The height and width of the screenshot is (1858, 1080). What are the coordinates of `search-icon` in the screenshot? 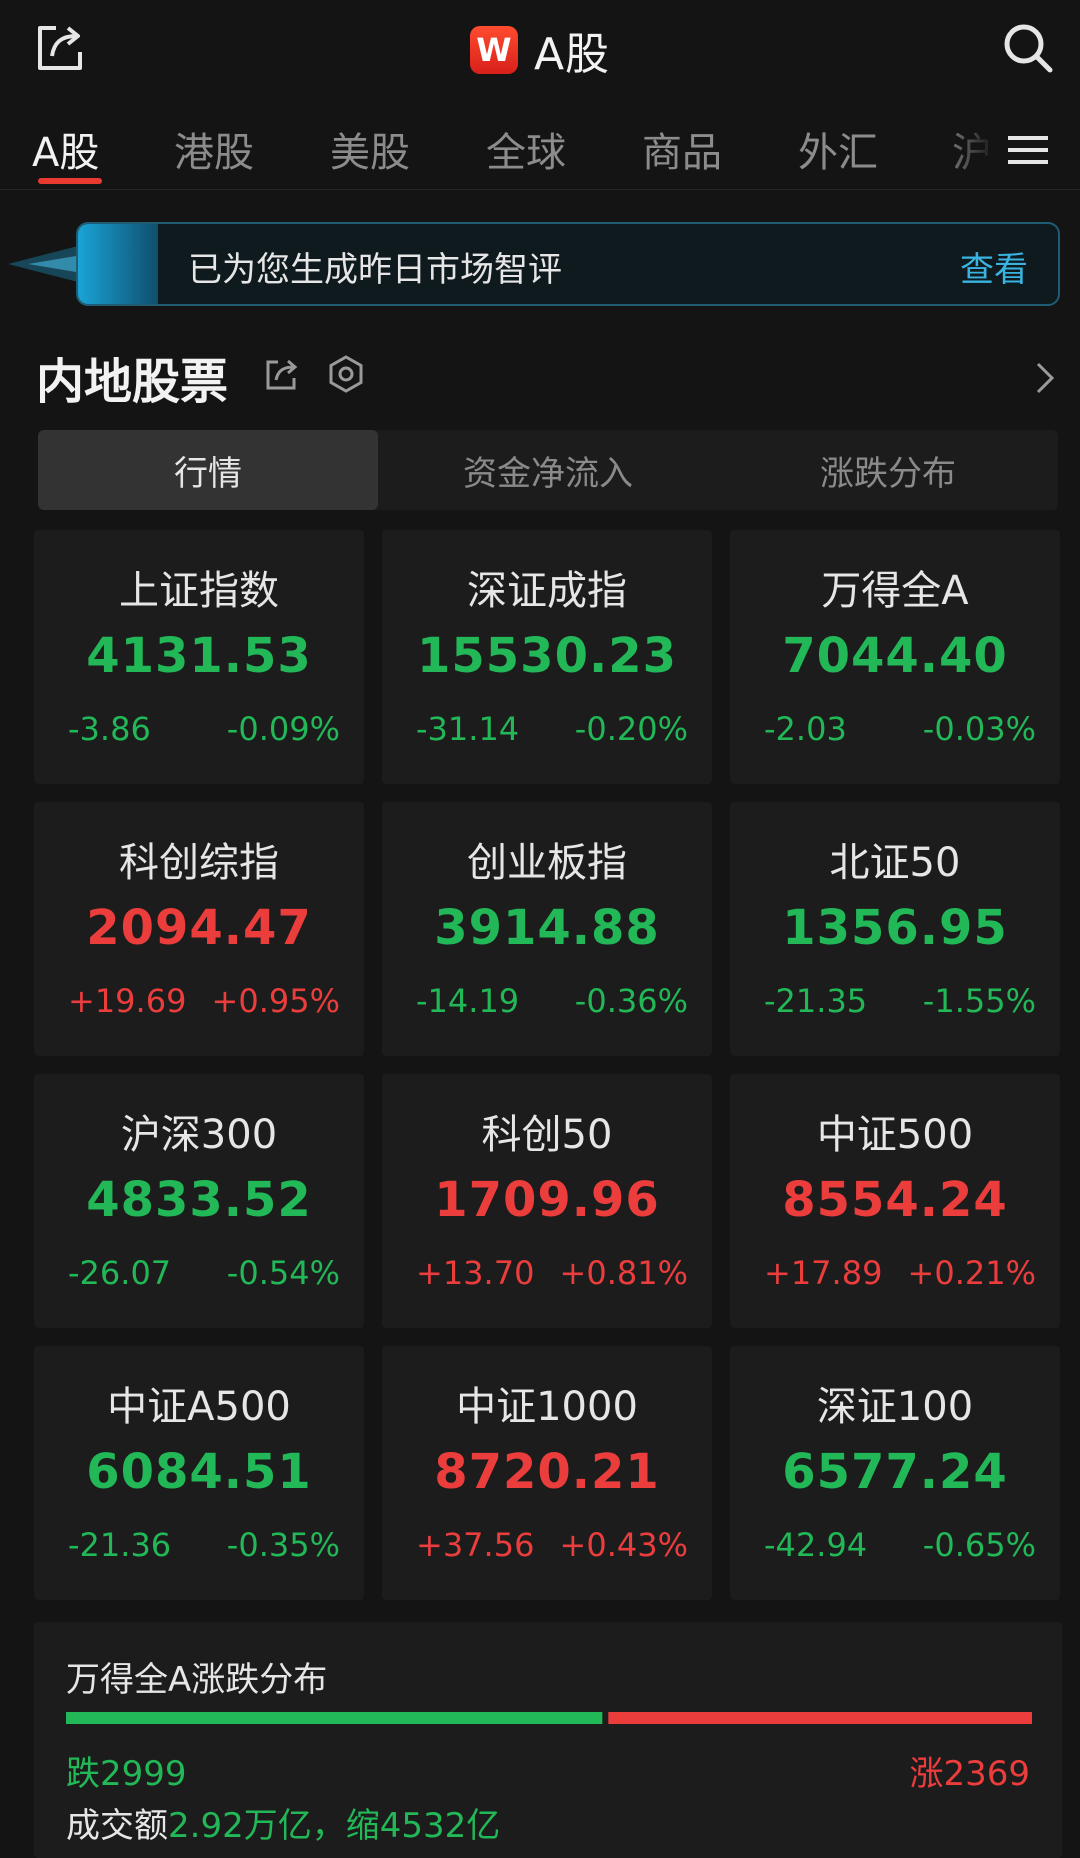 It's located at (1028, 48).